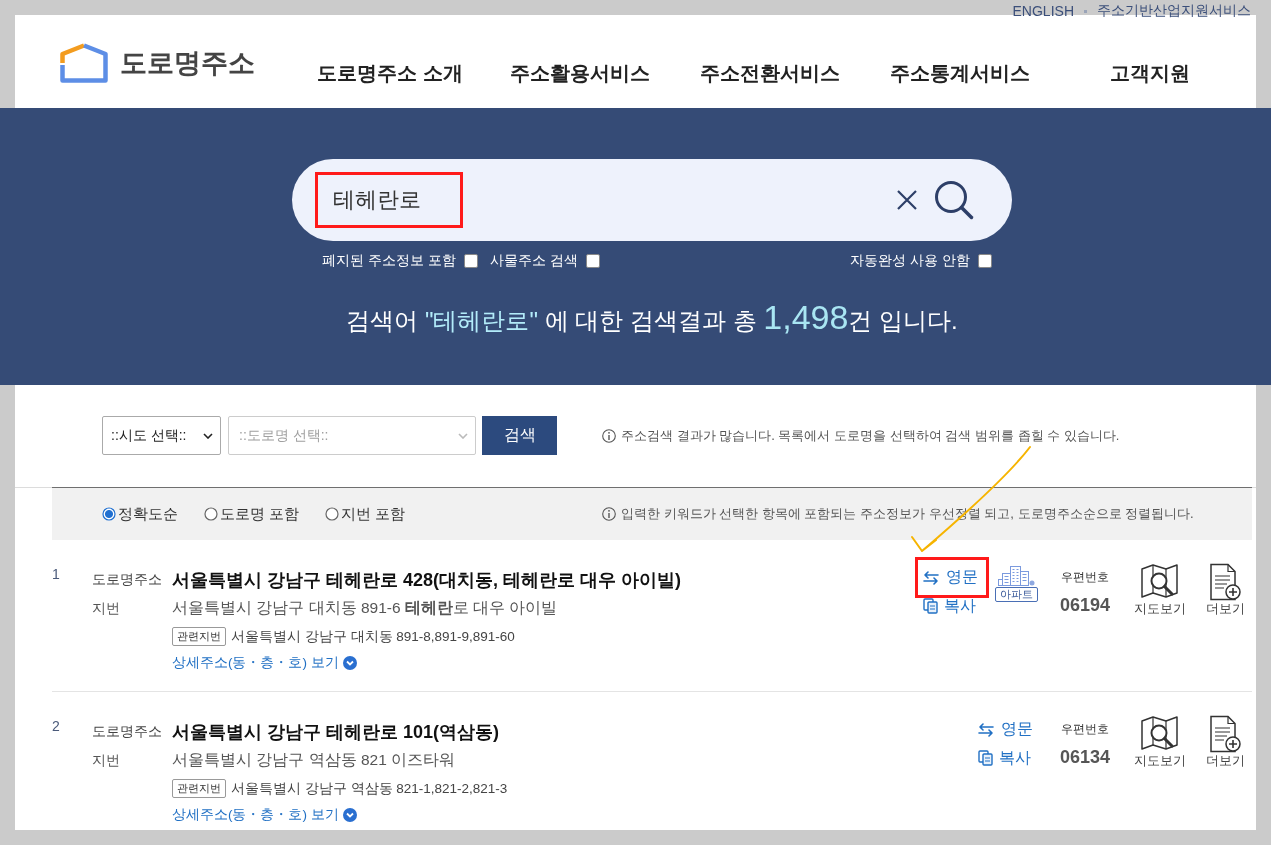  What do you see at coordinates (910, 261) in the screenshot?
I see `option-label: 자동완성 사용 안함` at bounding box center [910, 261].